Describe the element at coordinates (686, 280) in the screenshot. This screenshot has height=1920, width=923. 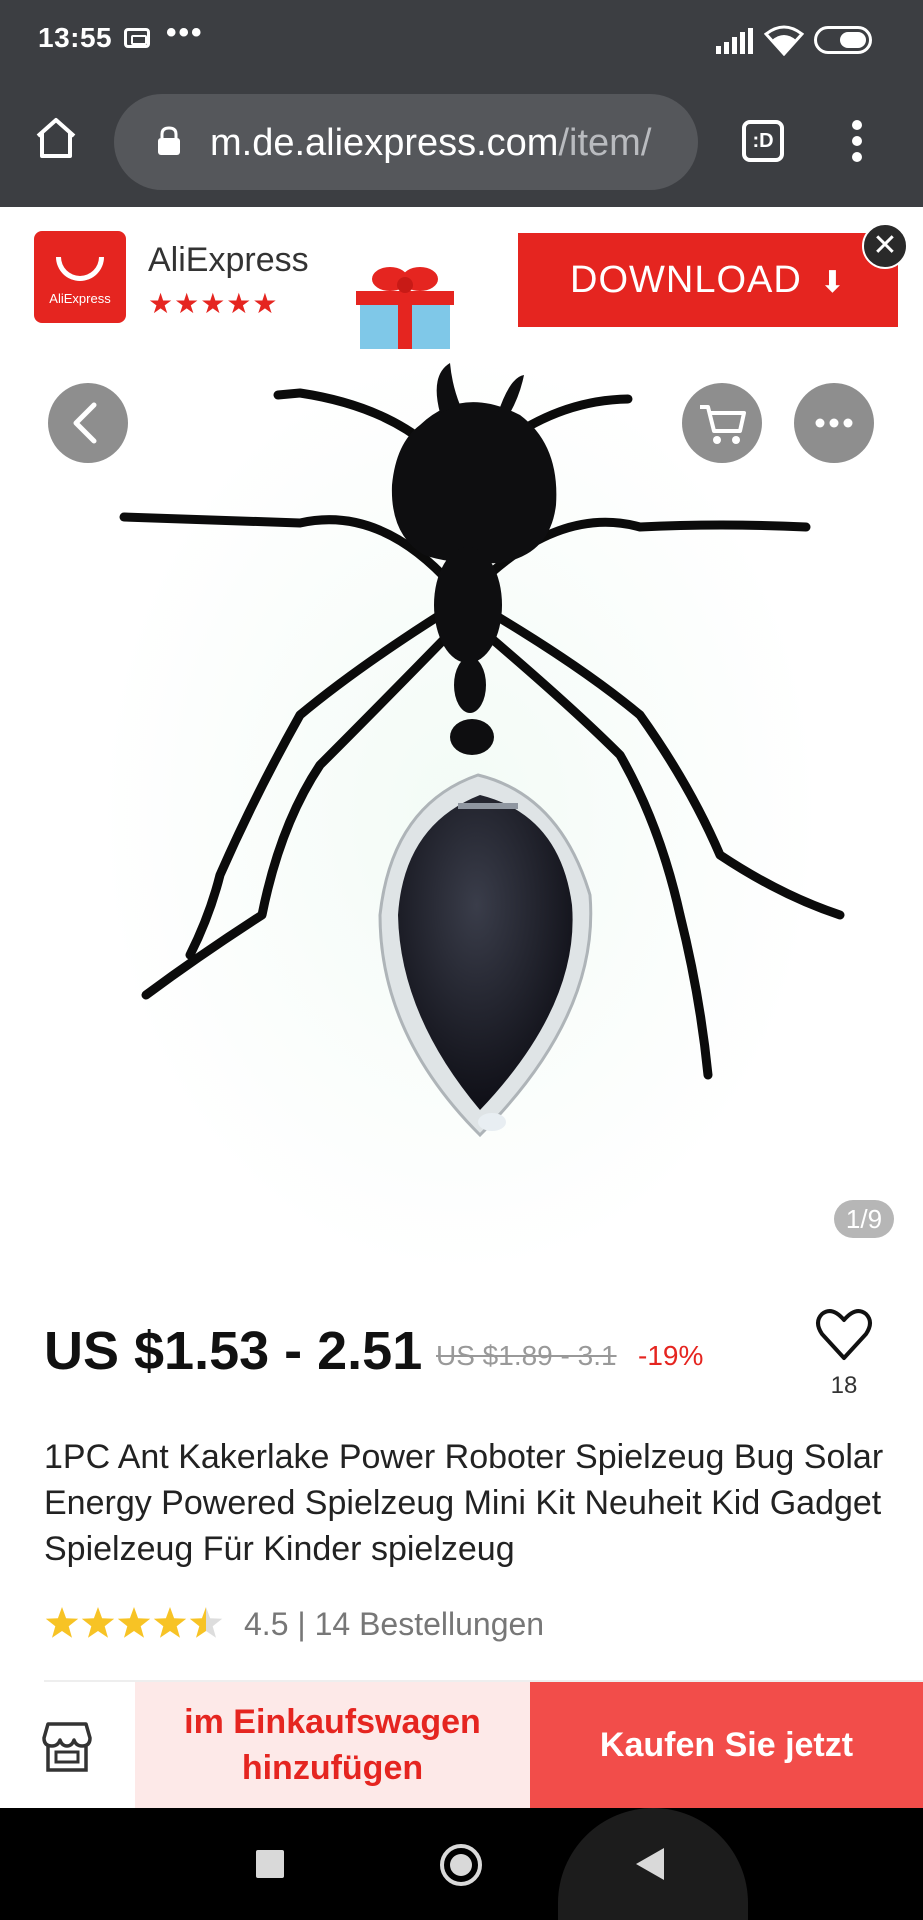
I see `download-label: DOWNLOAD` at that location.